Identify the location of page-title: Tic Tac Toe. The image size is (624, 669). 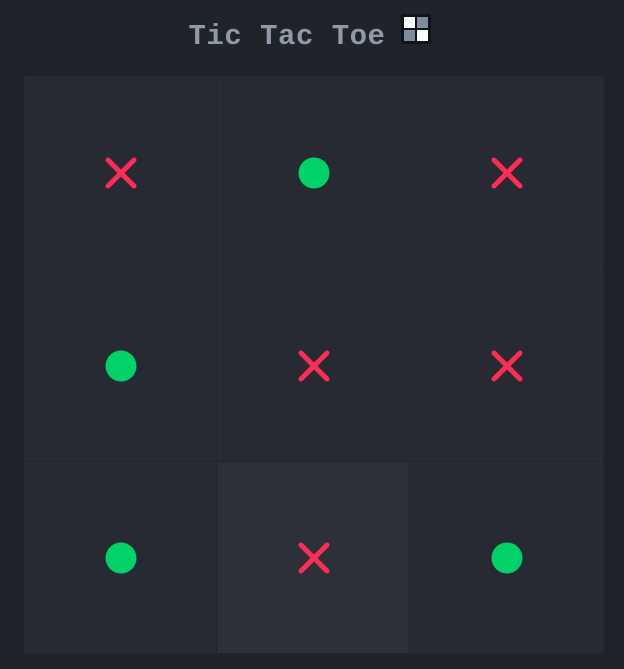
(287, 36).